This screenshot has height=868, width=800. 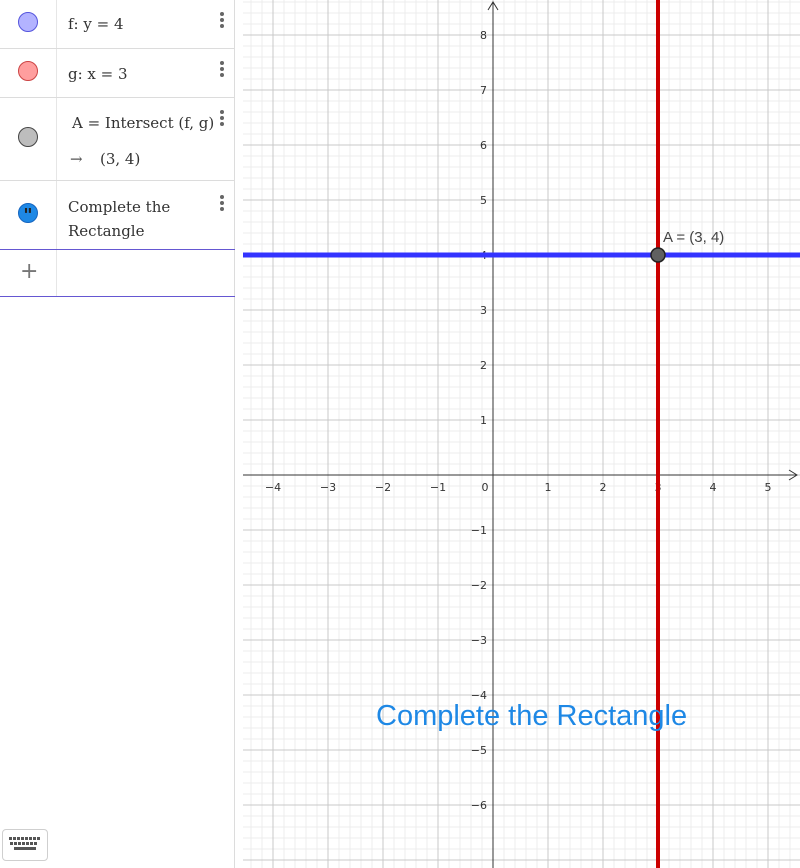 What do you see at coordinates (479, 585) in the screenshot?
I see `y-tick-label: −2` at bounding box center [479, 585].